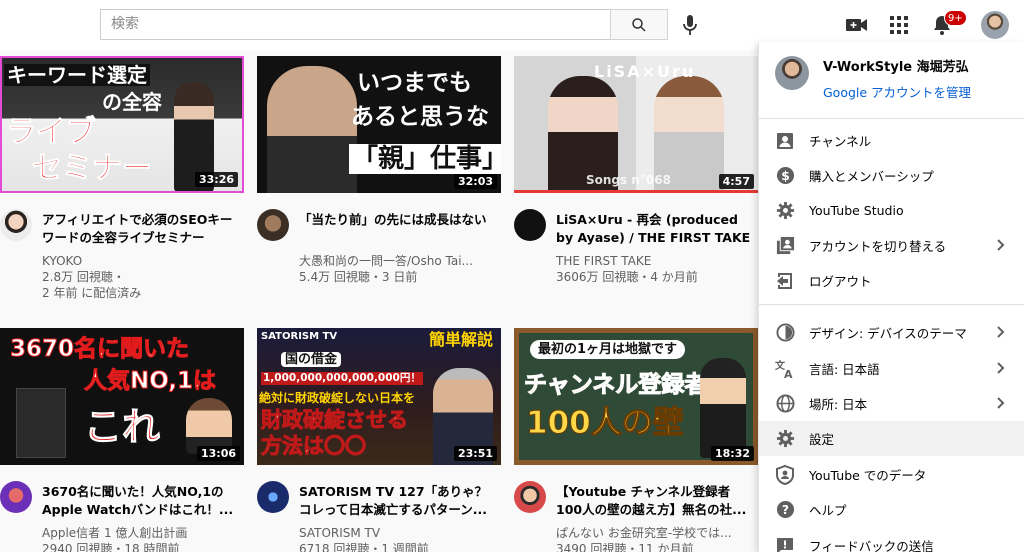  What do you see at coordinates (897, 91) in the screenshot?
I see `manage-google-account-link: Google アカウントを管理` at bounding box center [897, 91].